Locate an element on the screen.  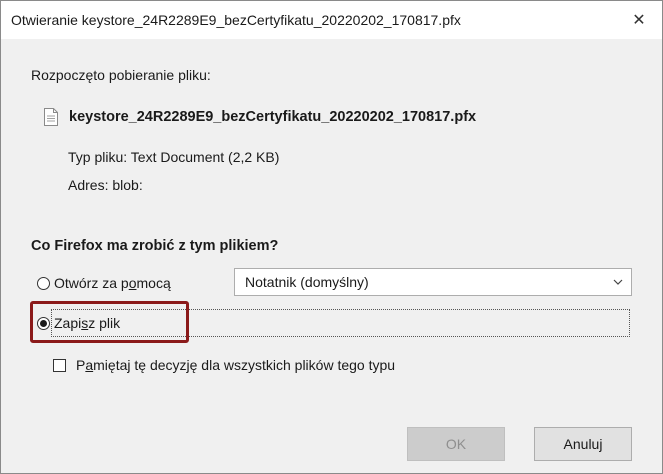
file-type-label: Typ pliku: is located at coordinates (98, 157).